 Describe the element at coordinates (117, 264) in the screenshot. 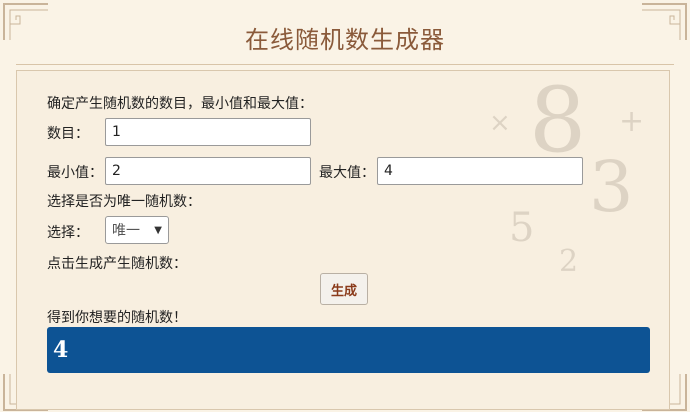

I see `generate-prompt: 点击生成产生随机数：` at that location.